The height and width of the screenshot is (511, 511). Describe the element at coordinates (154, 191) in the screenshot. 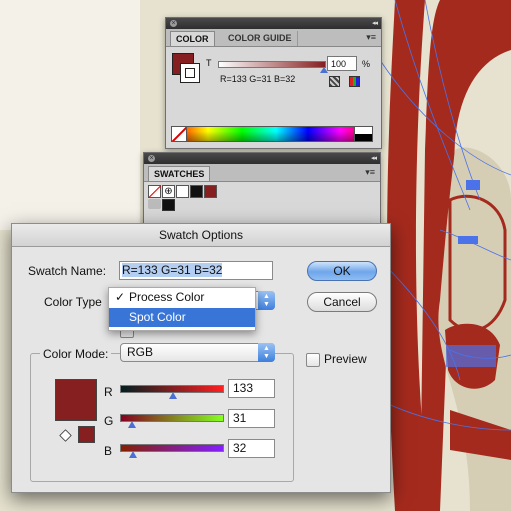

I see `swatch-none` at that location.